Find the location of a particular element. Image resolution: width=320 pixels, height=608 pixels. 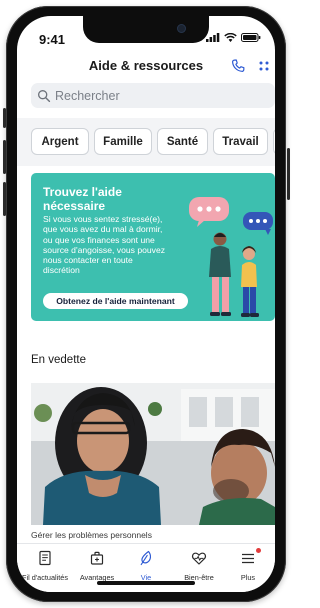

tab-fil-actualites: Fil d'actualités is located at coordinates (45, 568).